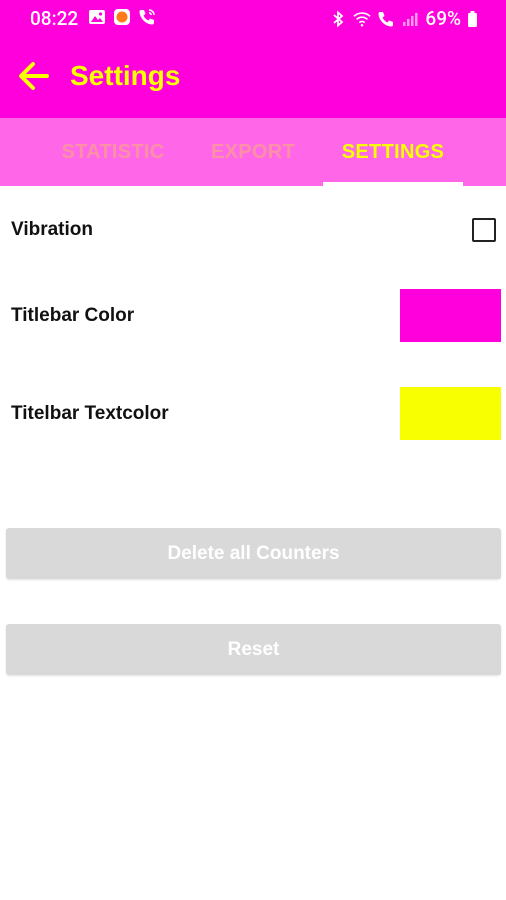 The width and height of the screenshot is (506, 900). What do you see at coordinates (147, 17) in the screenshot?
I see `wifi-call-icon` at bounding box center [147, 17].